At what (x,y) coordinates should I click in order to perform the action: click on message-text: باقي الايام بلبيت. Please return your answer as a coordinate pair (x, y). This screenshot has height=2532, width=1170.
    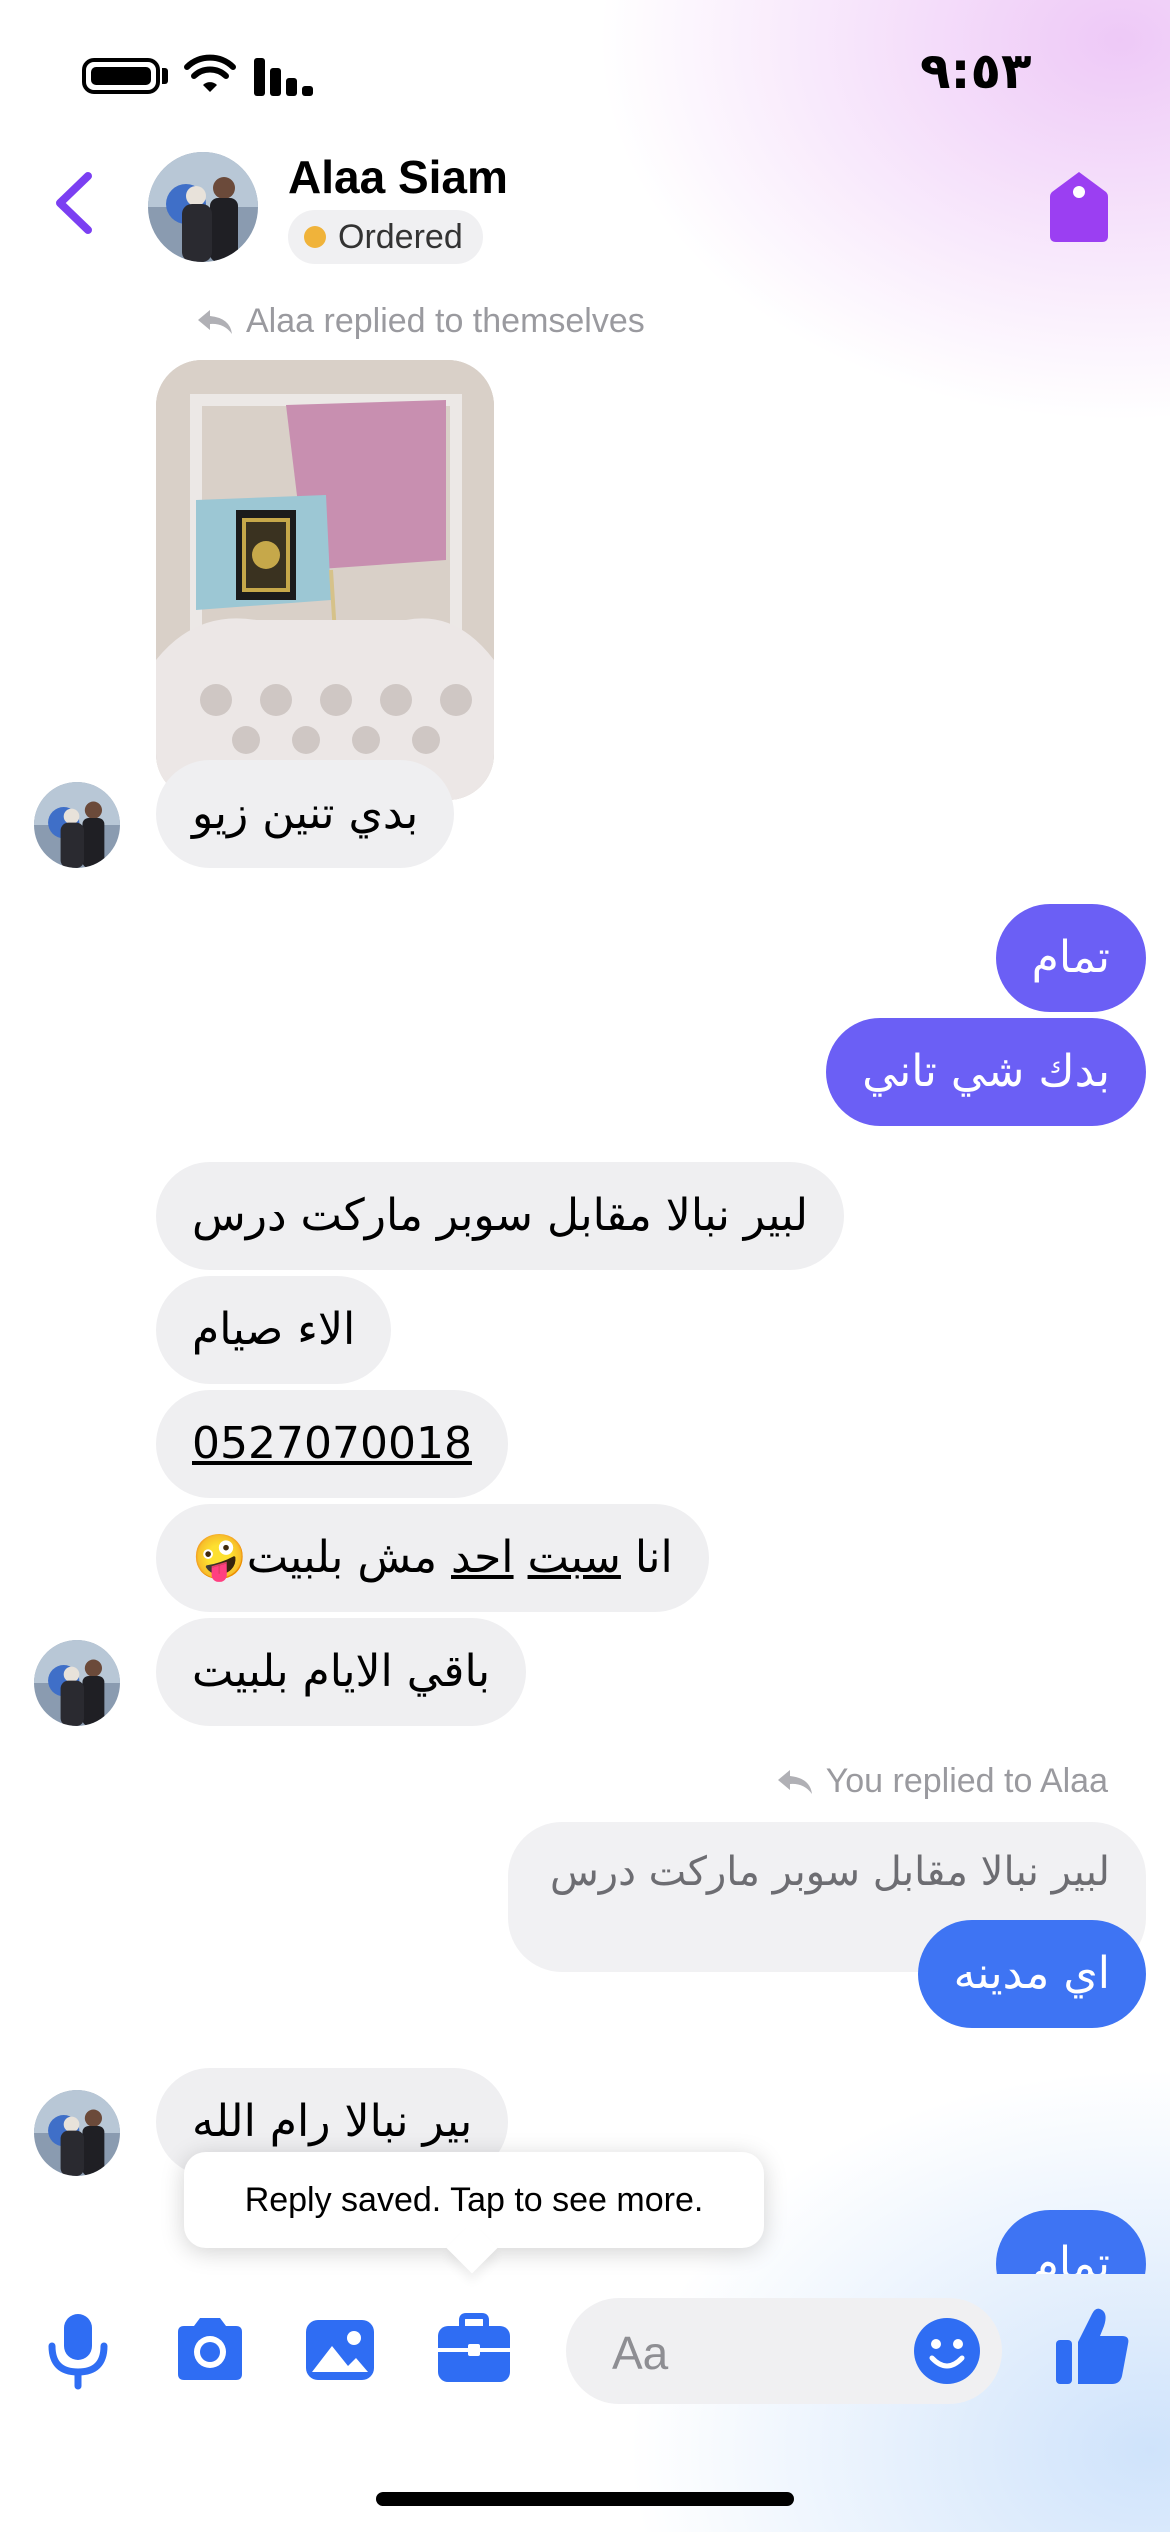
    Looking at the image, I should click on (341, 1671).